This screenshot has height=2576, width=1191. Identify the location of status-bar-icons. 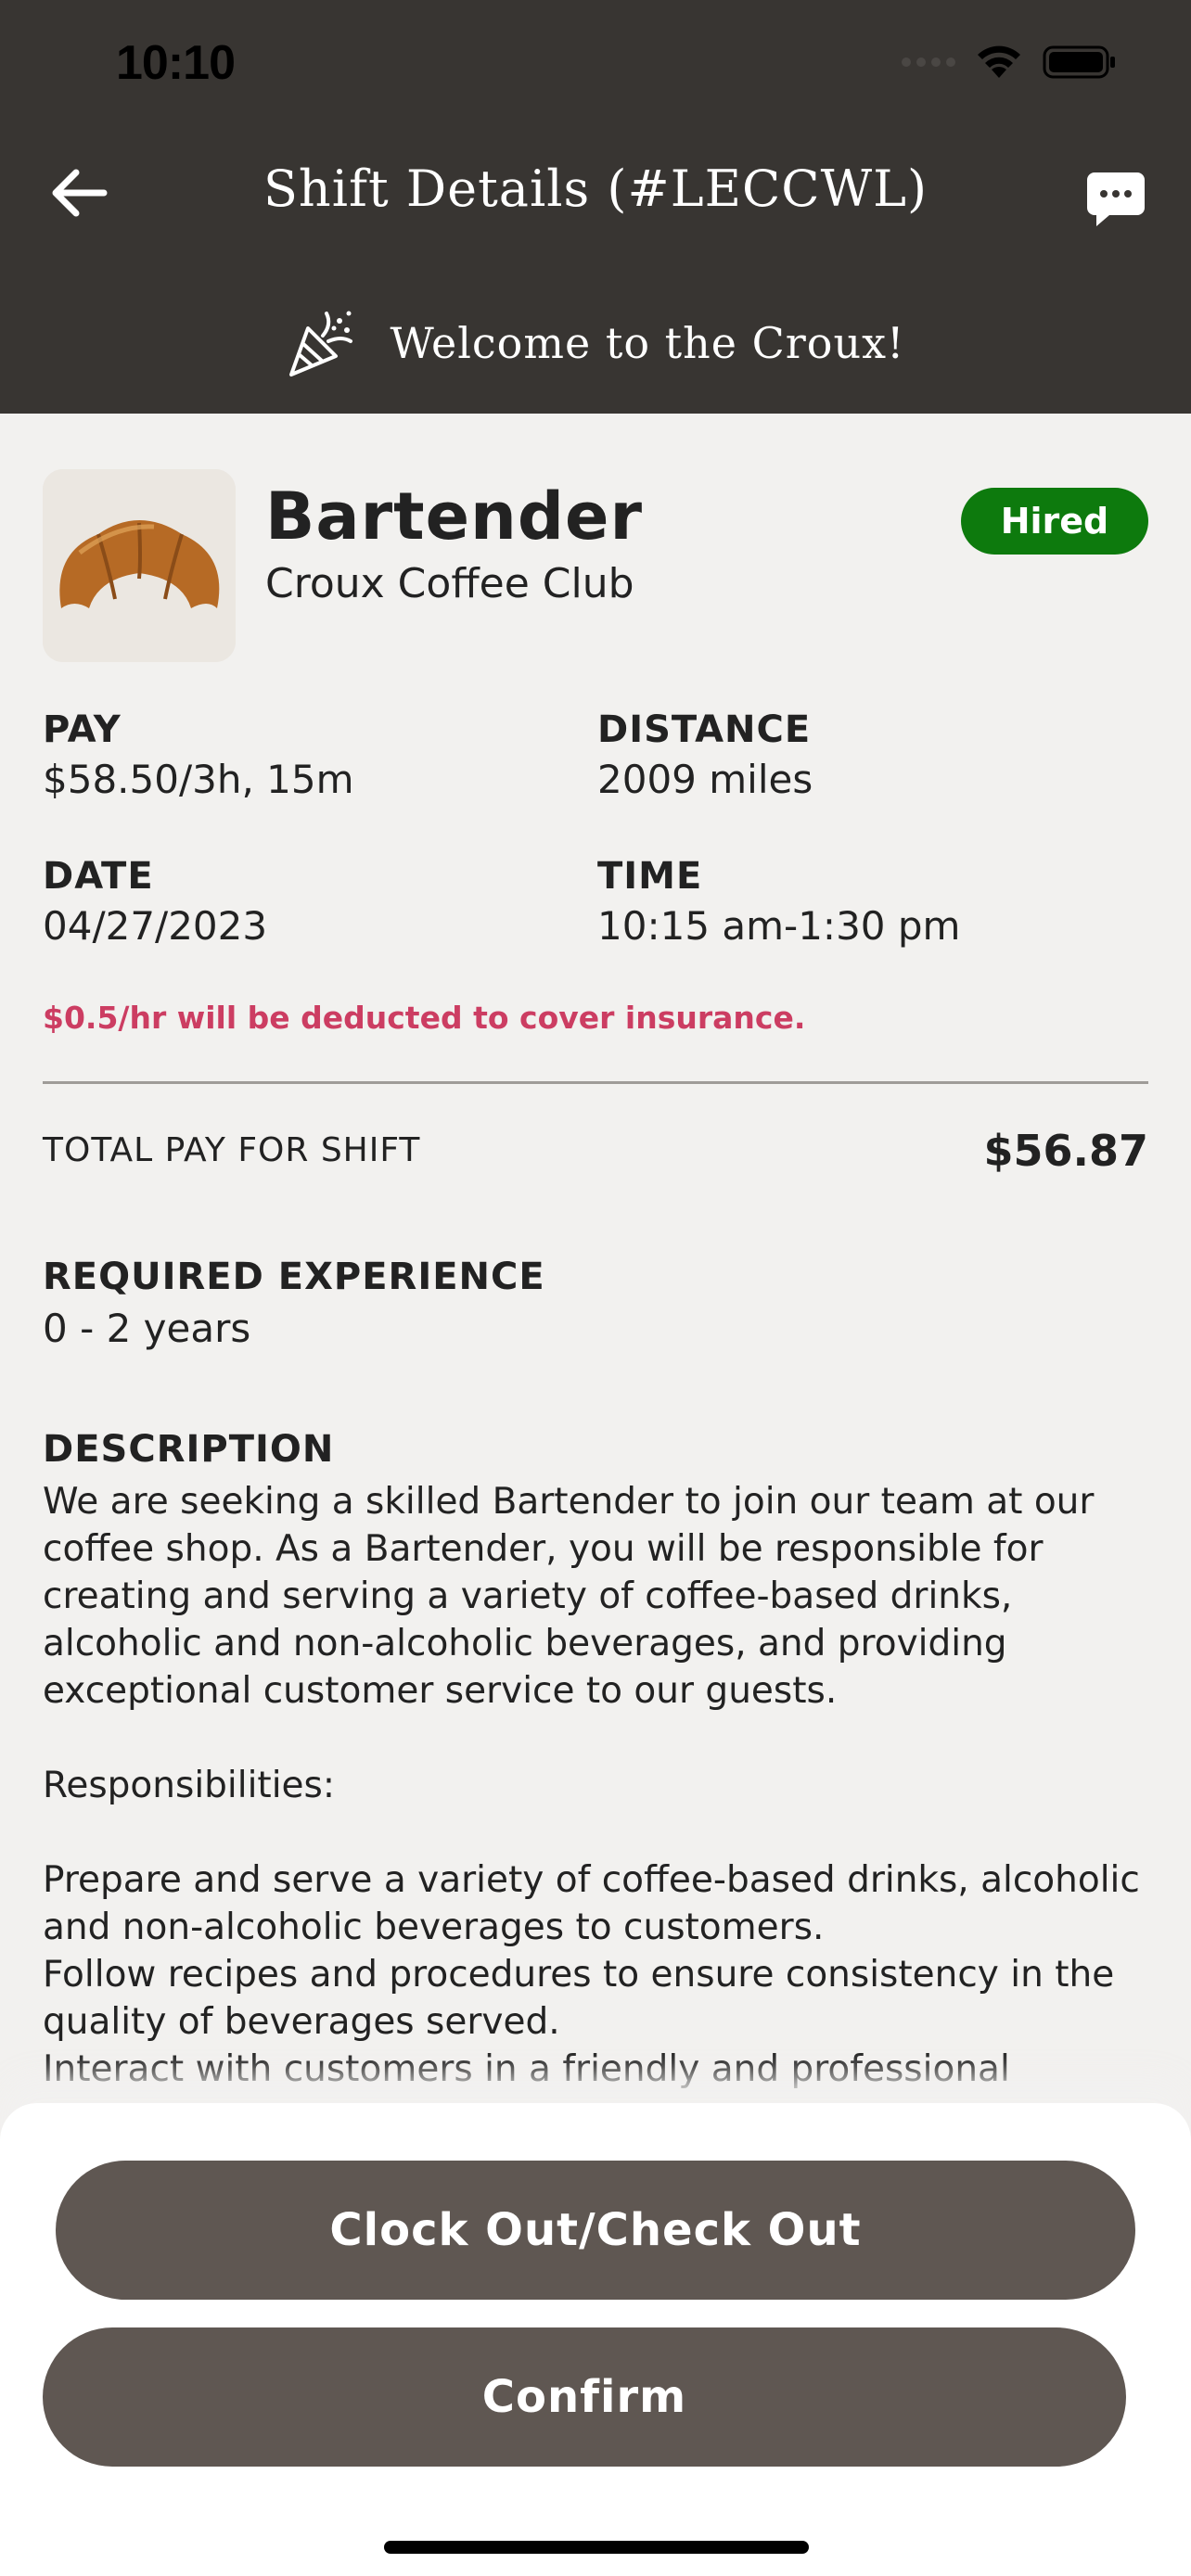
(1010, 62).